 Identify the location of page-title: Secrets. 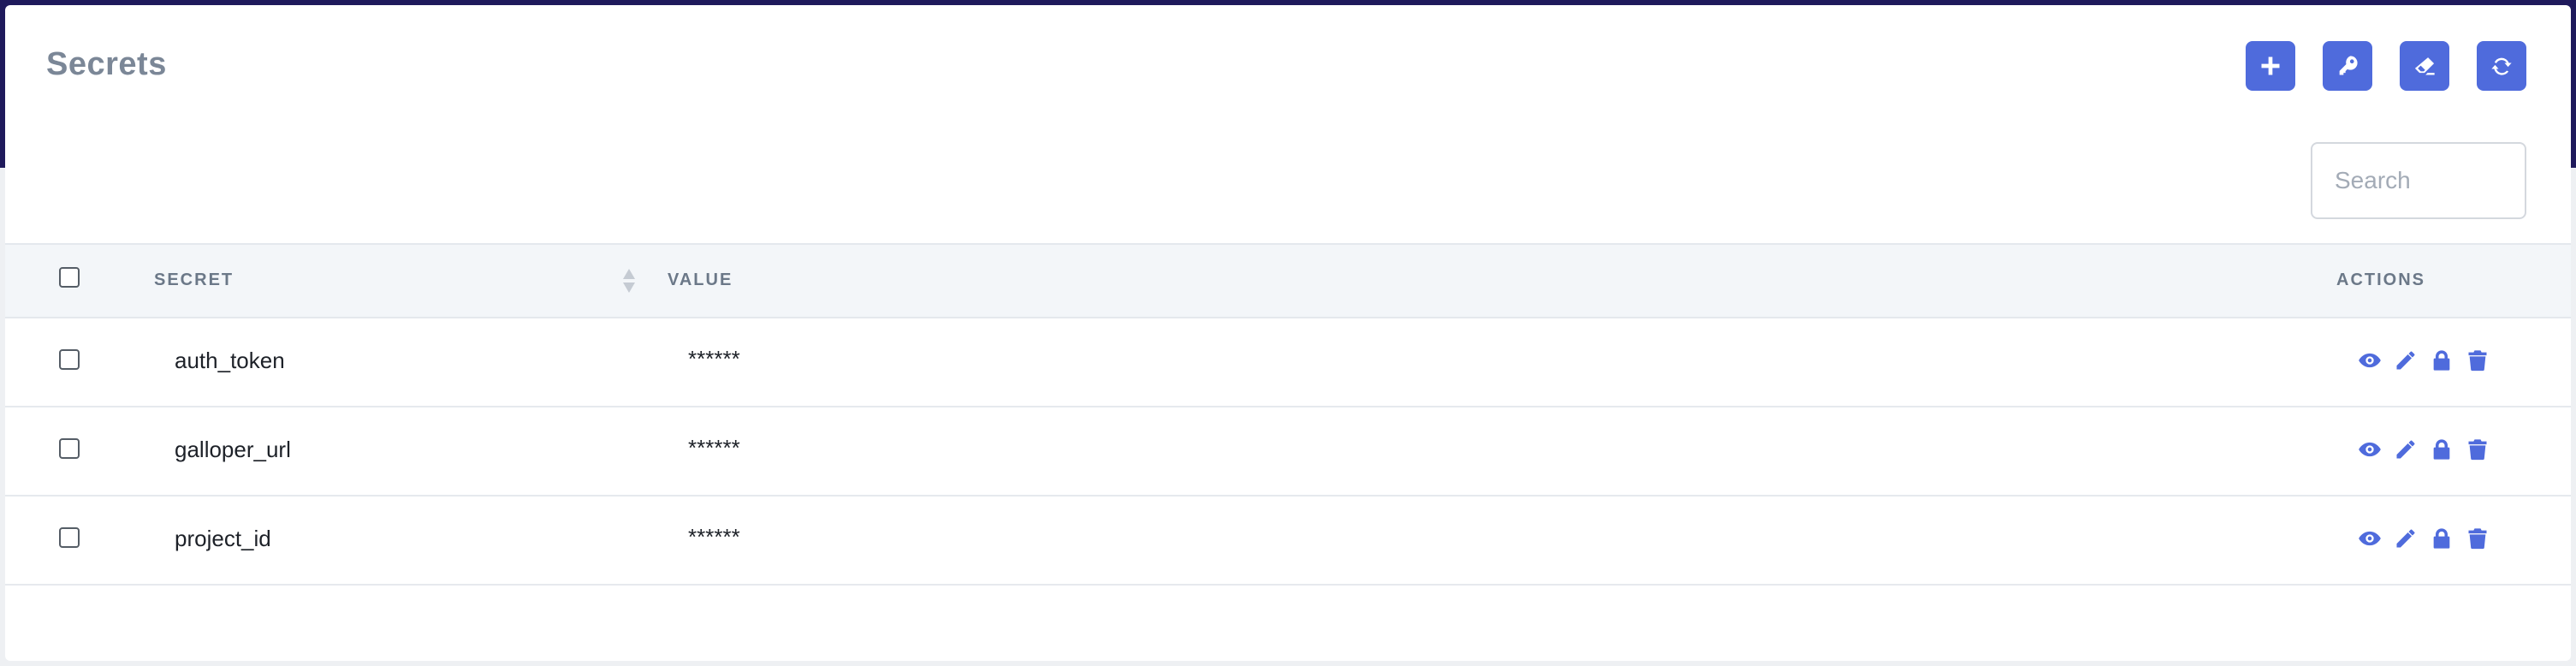
(106, 64).